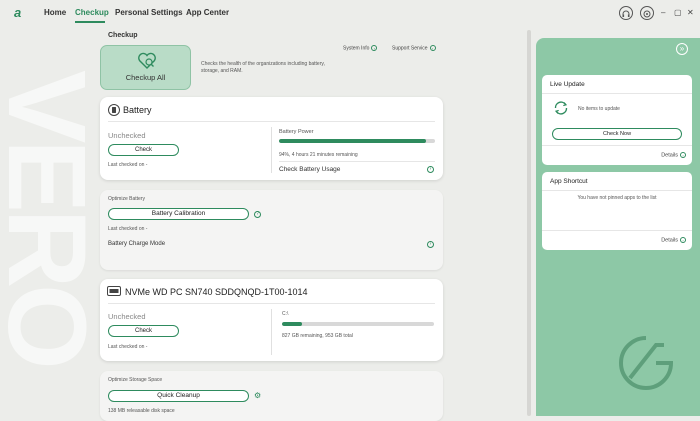 The width and height of the screenshot is (700, 421). I want to click on battery-calibration-button: Battery Calibration, so click(178, 214).